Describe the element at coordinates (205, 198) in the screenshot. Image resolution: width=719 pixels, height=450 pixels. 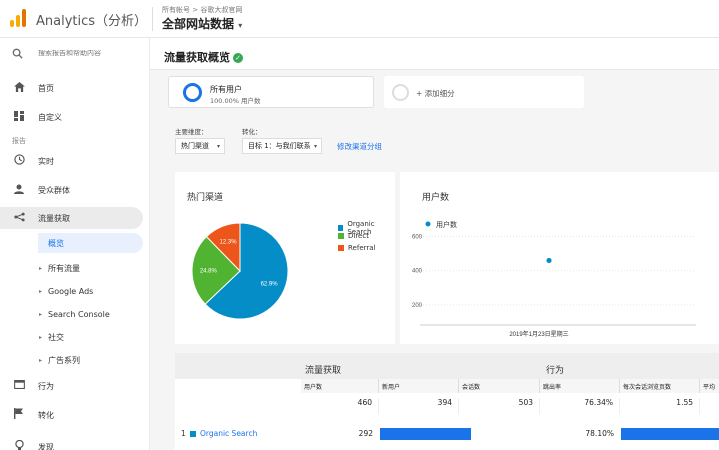
I see `top-channels-title: 热门渠道` at that location.